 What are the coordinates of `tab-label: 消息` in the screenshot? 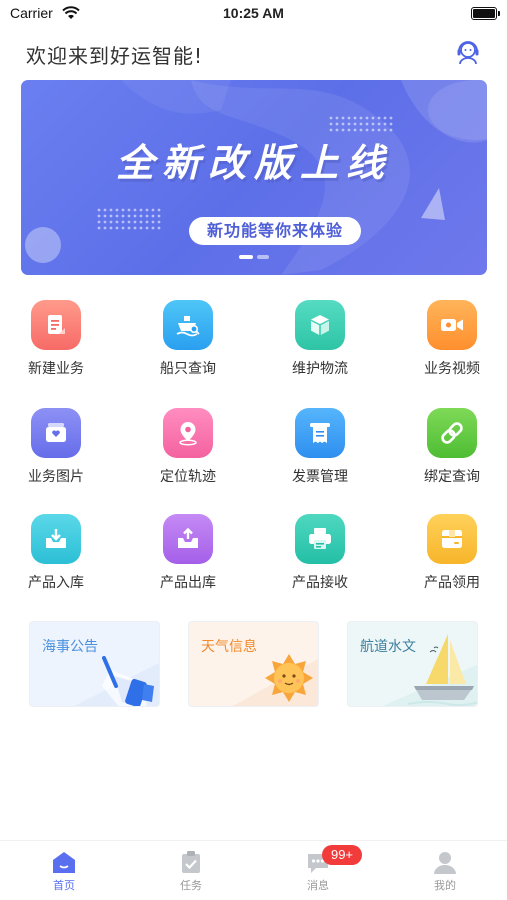 It's located at (318, 885).